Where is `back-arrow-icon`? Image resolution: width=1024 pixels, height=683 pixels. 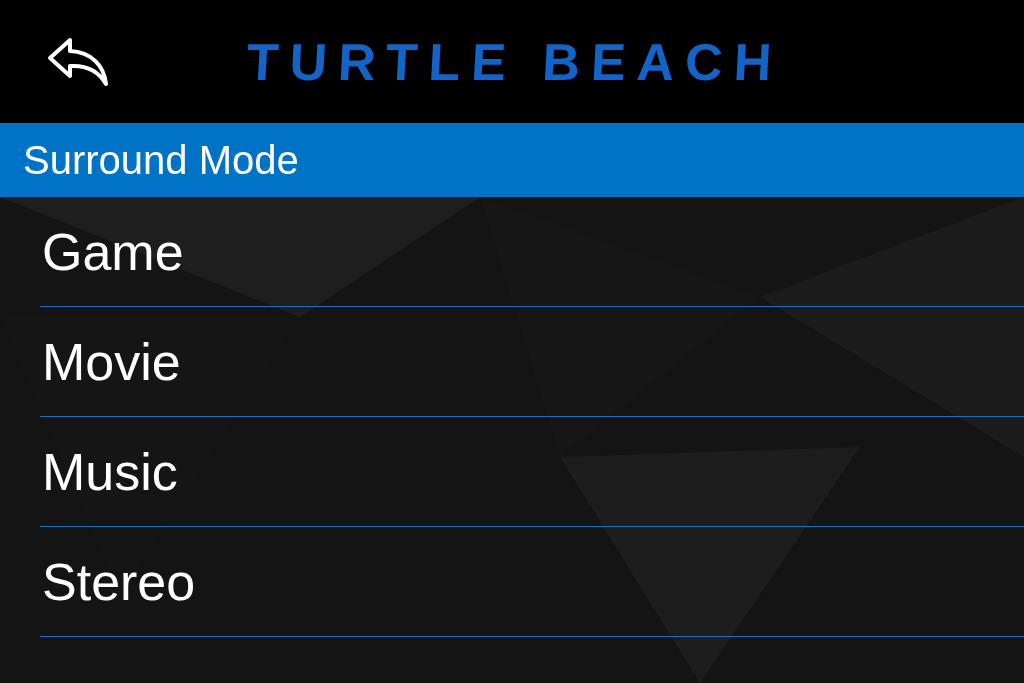
back-arrow-icon is located at coordinates (78, 61).